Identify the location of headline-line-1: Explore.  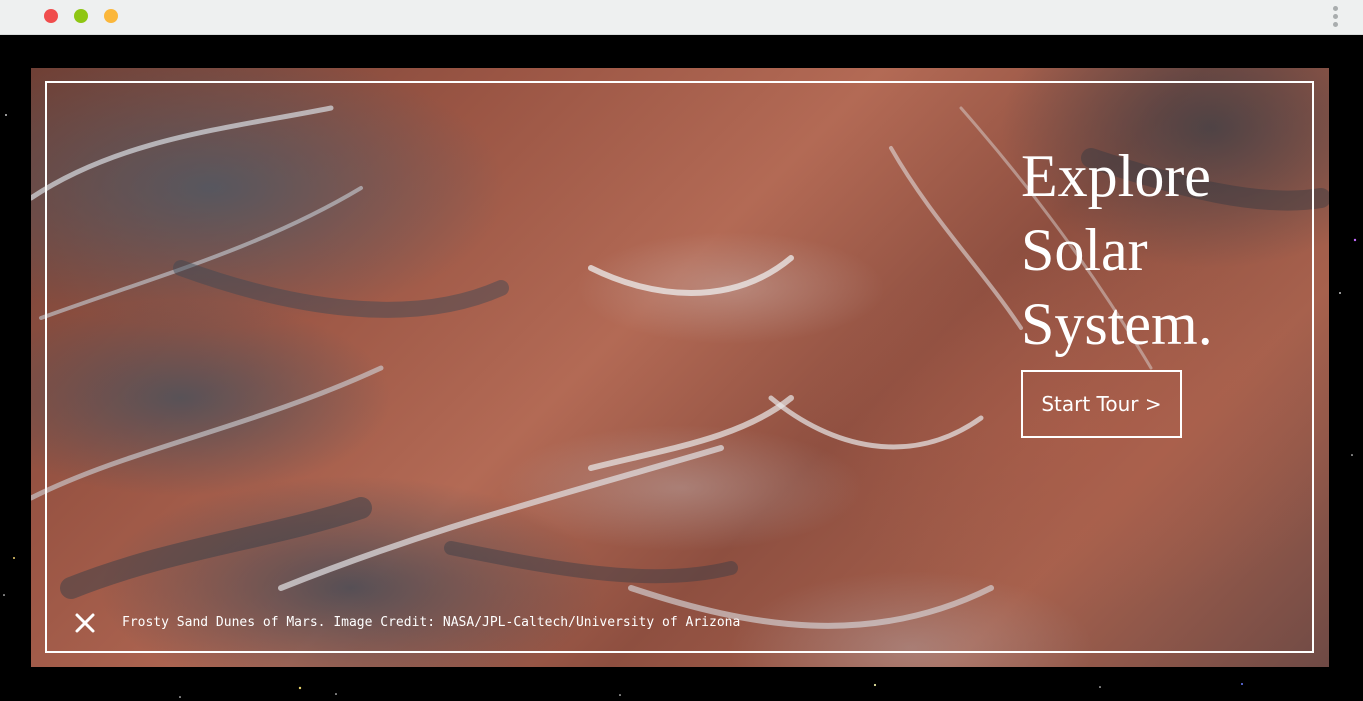
(1116, 176).